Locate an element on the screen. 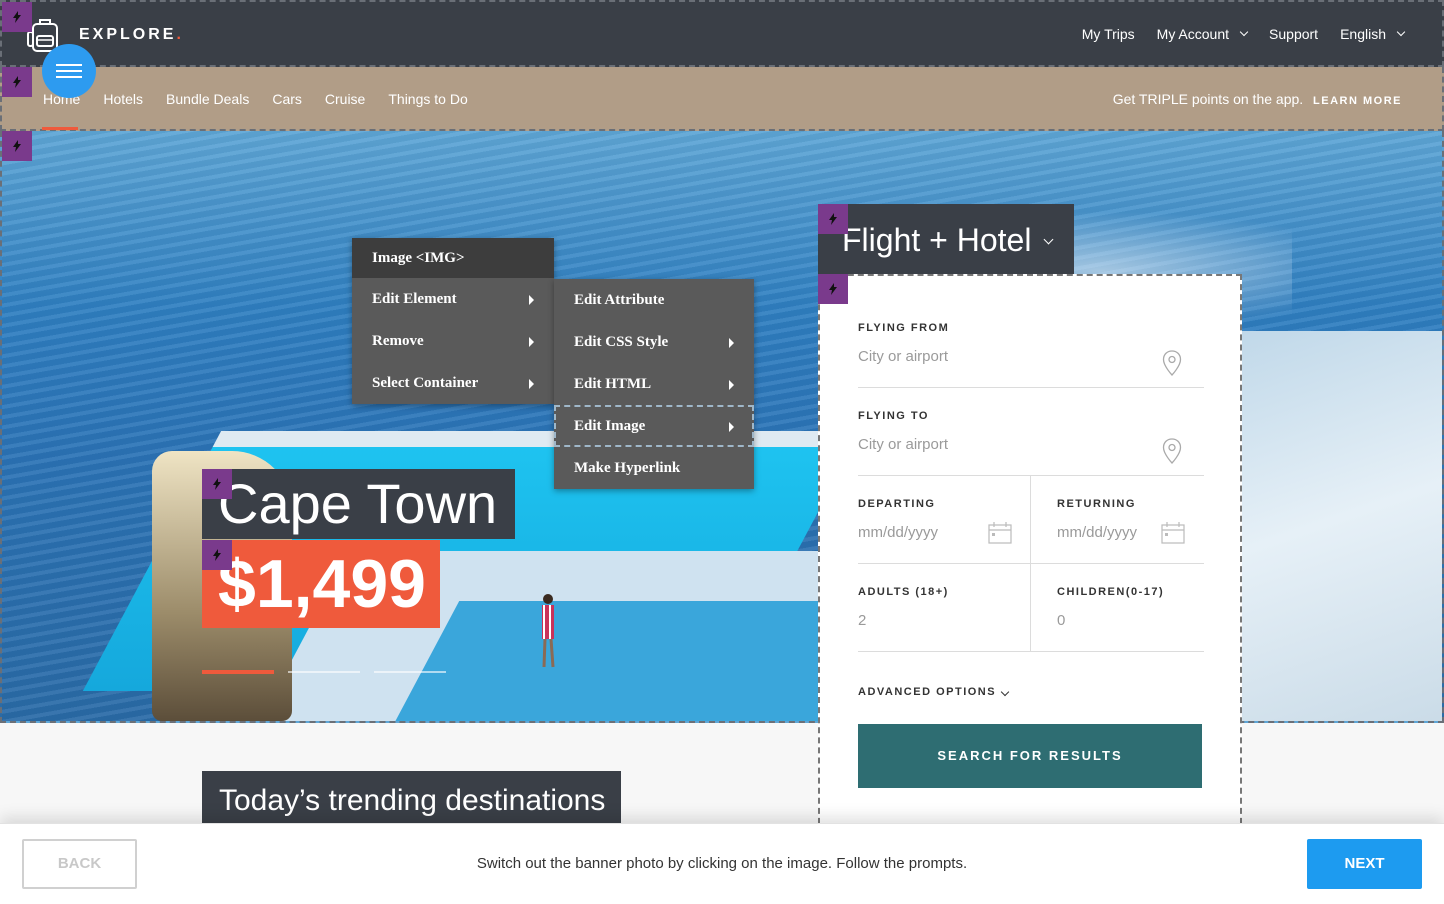 Image resolution: width=1444 pixels, height=904 pixels. children-label: CHILDREN(0-17) is located at coordinates (1111, 592).